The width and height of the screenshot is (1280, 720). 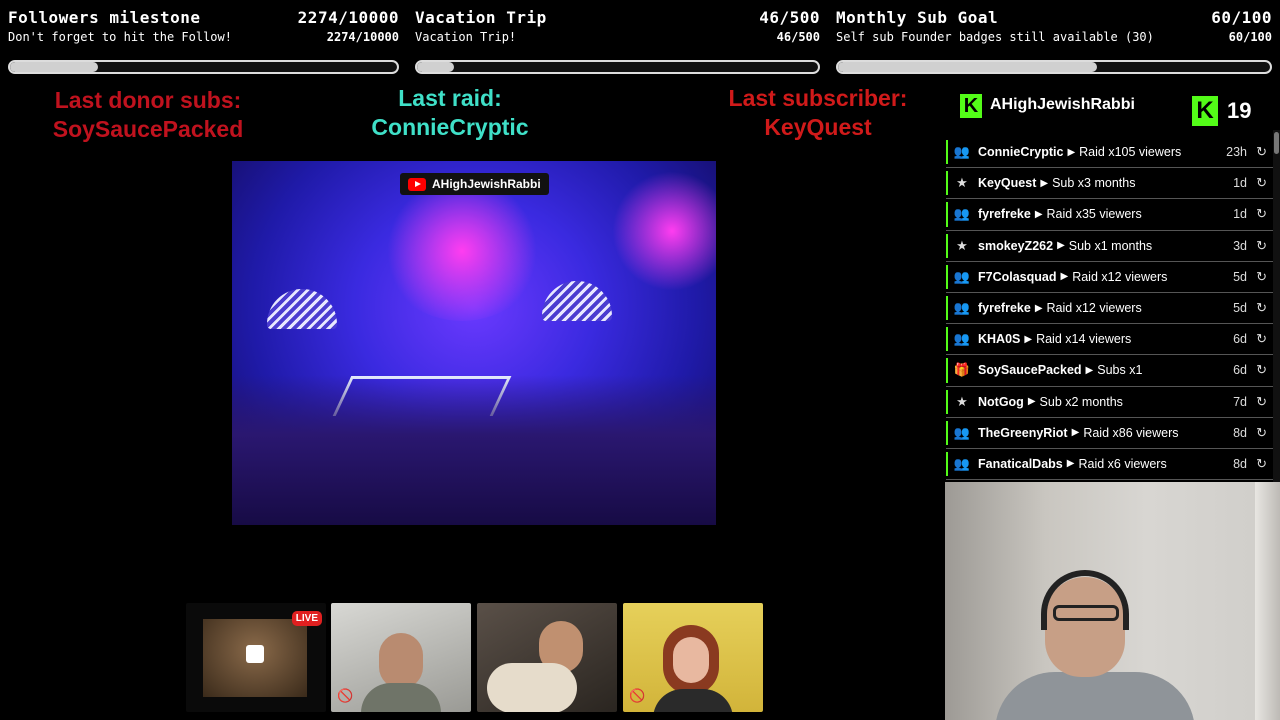 I want to click on event-user: fyrefreke, so click(x=1004, y=308).